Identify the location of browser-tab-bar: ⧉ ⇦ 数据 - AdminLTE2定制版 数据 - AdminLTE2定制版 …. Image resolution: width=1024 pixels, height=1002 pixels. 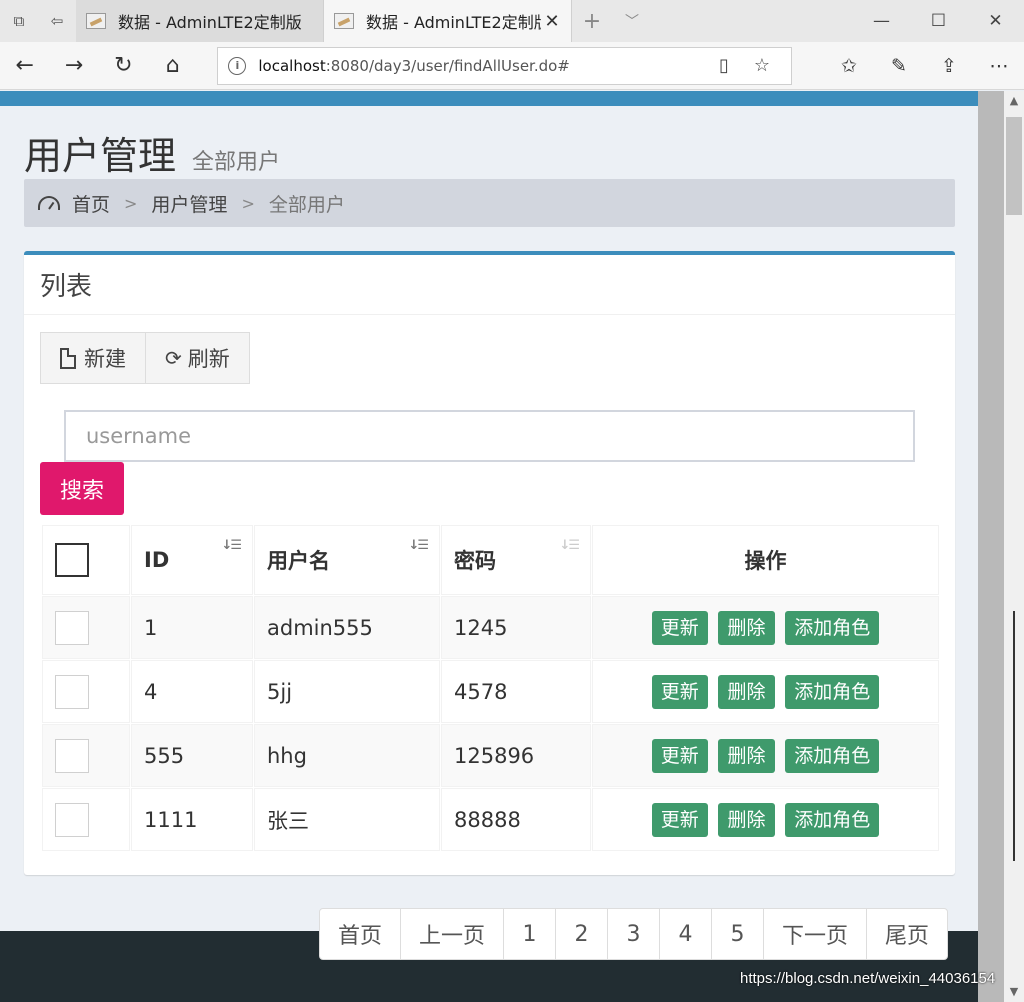
(512, 21).